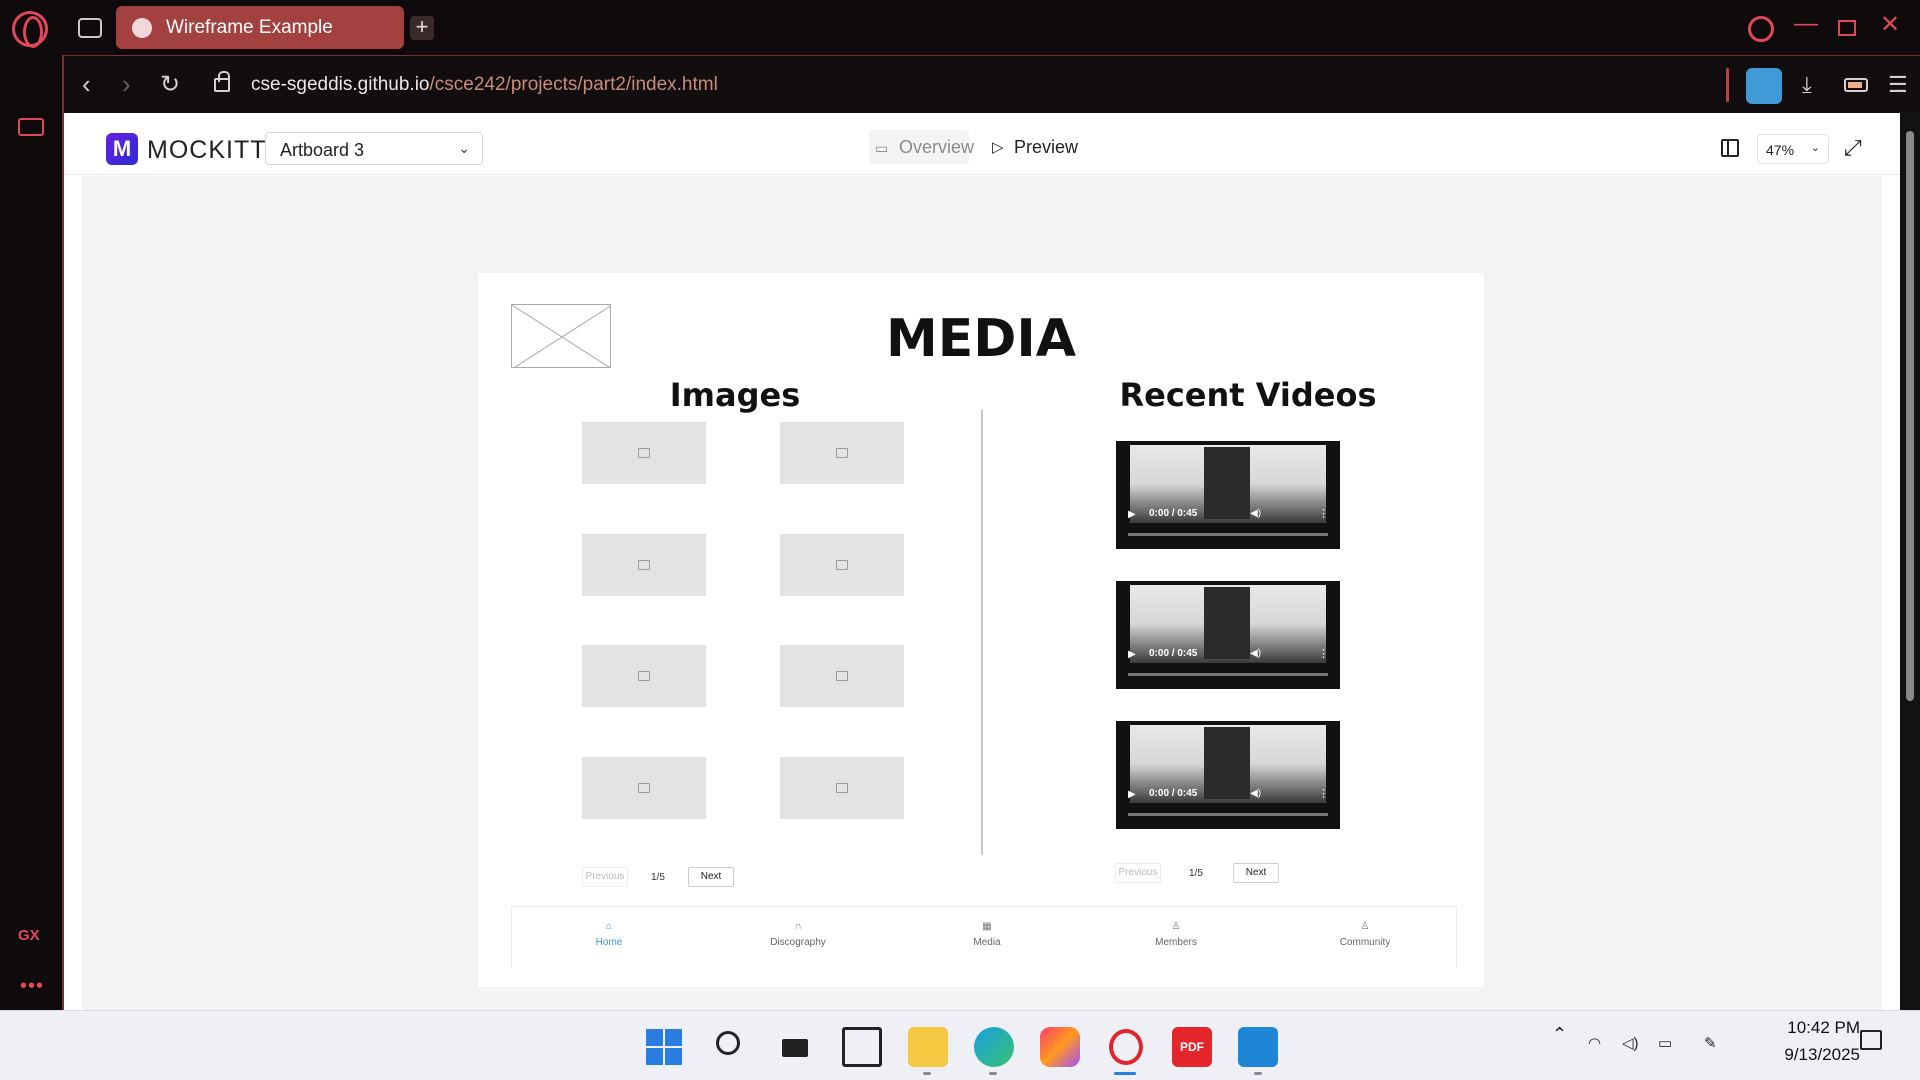  What do you see at coordinates (928, 1047) in the screenshot?
I see `file-explorer-icon` at bounding box center [928, 1047].